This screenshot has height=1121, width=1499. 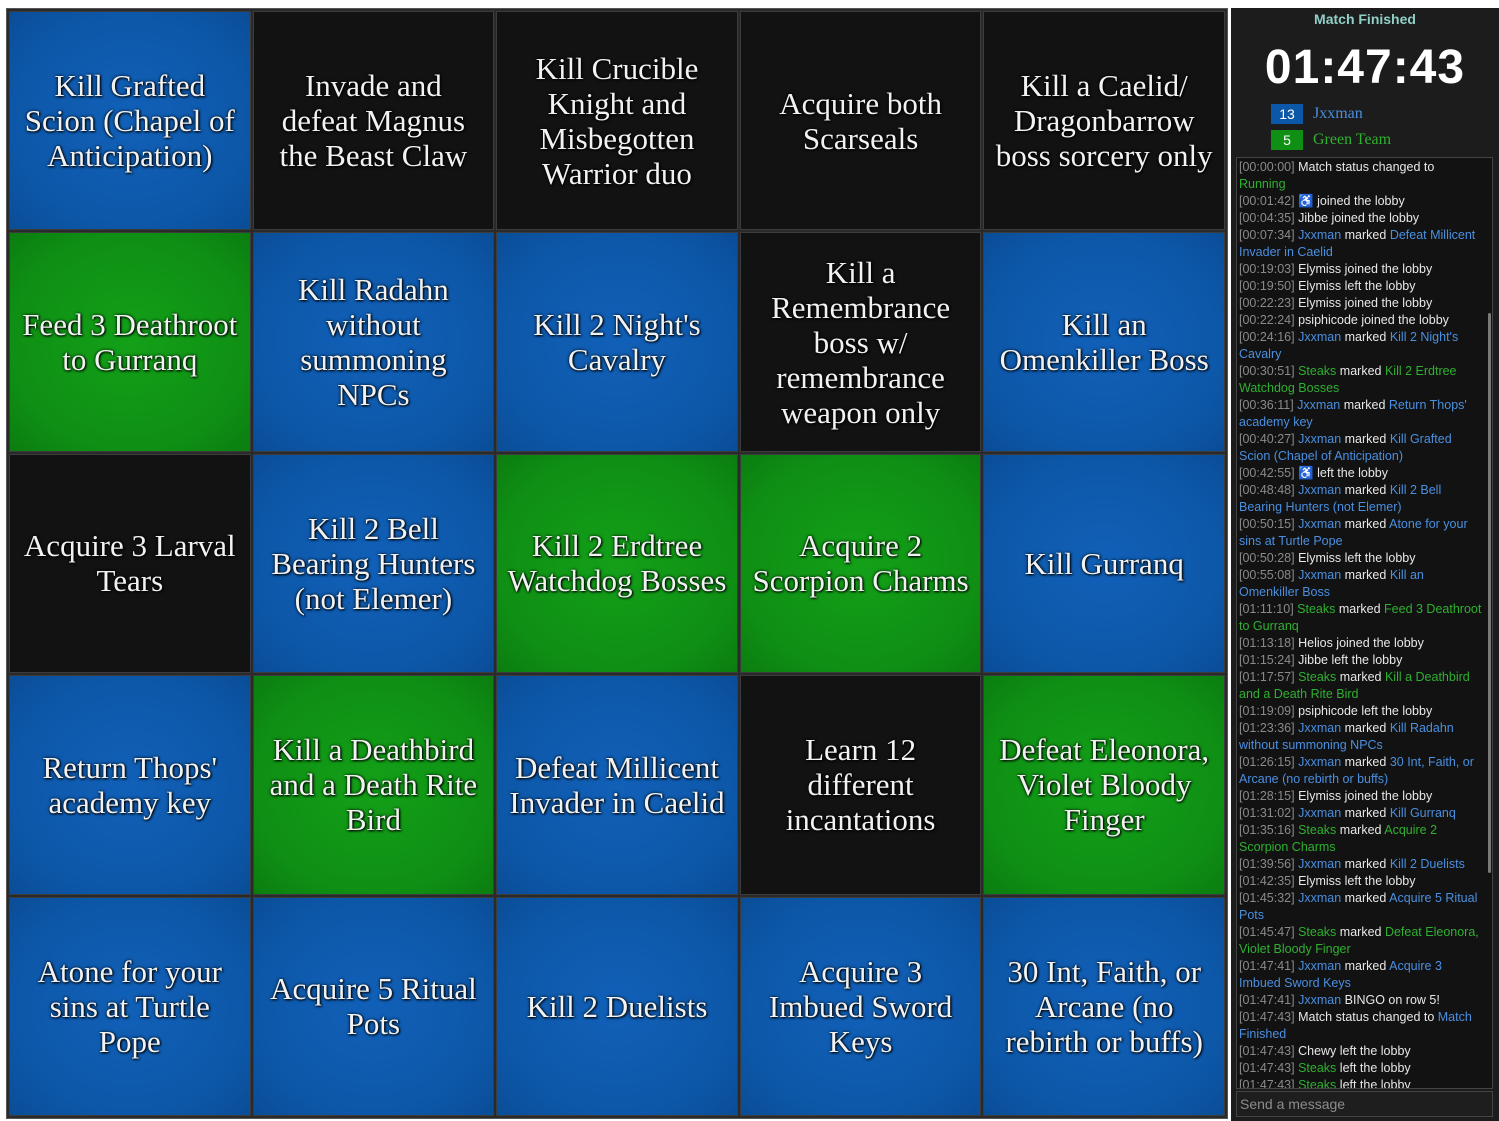 I want to click on log-timestamp: [00:07:34], so click(x=1267, y=235).